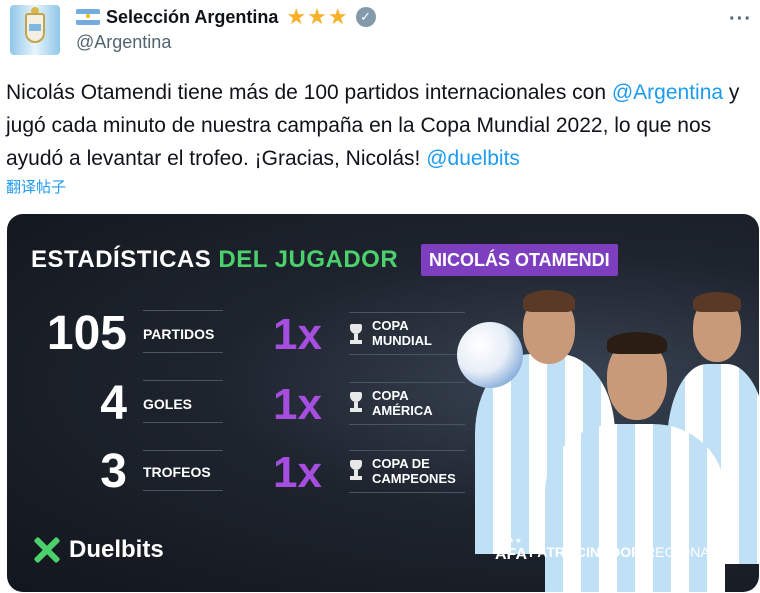 This screenshot has width=760, height=593. Describe the element at coordinates (308, 259) in the screenshot. I see `card-title-green: DEL JUGADOR` at that location.